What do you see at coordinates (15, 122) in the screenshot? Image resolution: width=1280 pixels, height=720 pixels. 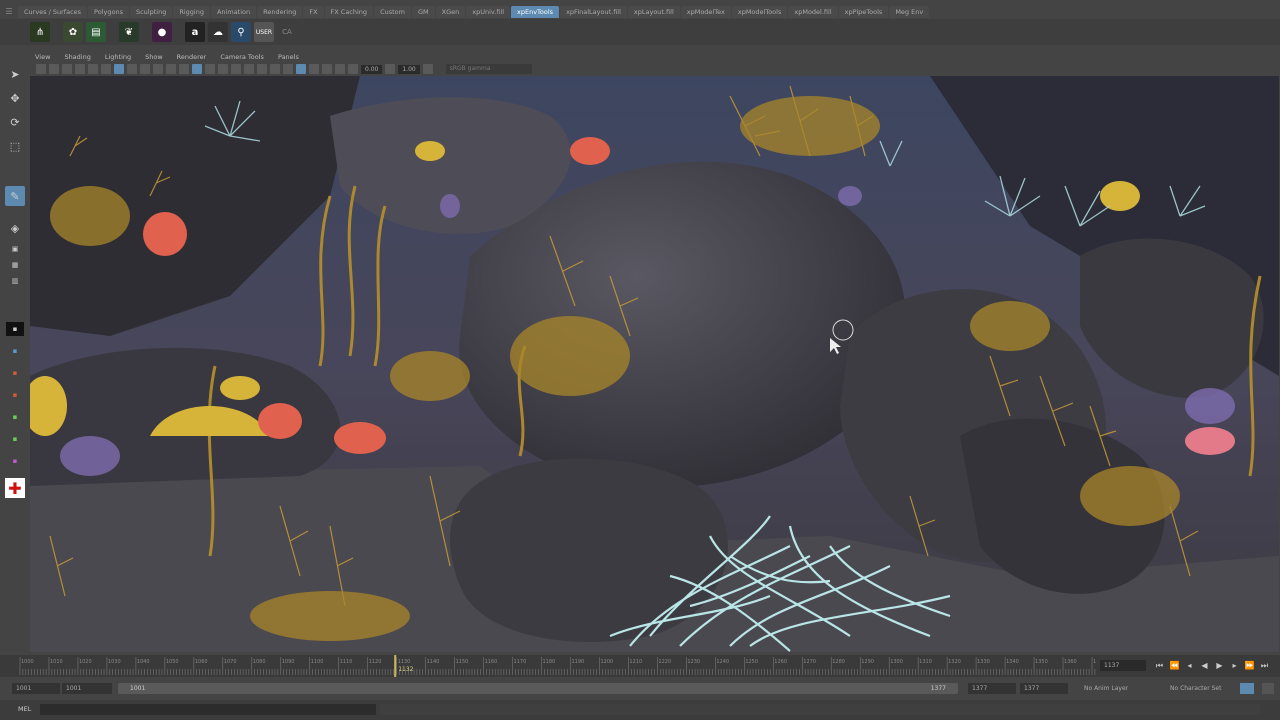 I see `rotate-tool-icon: ⟳` at bounding box center [15, 122].